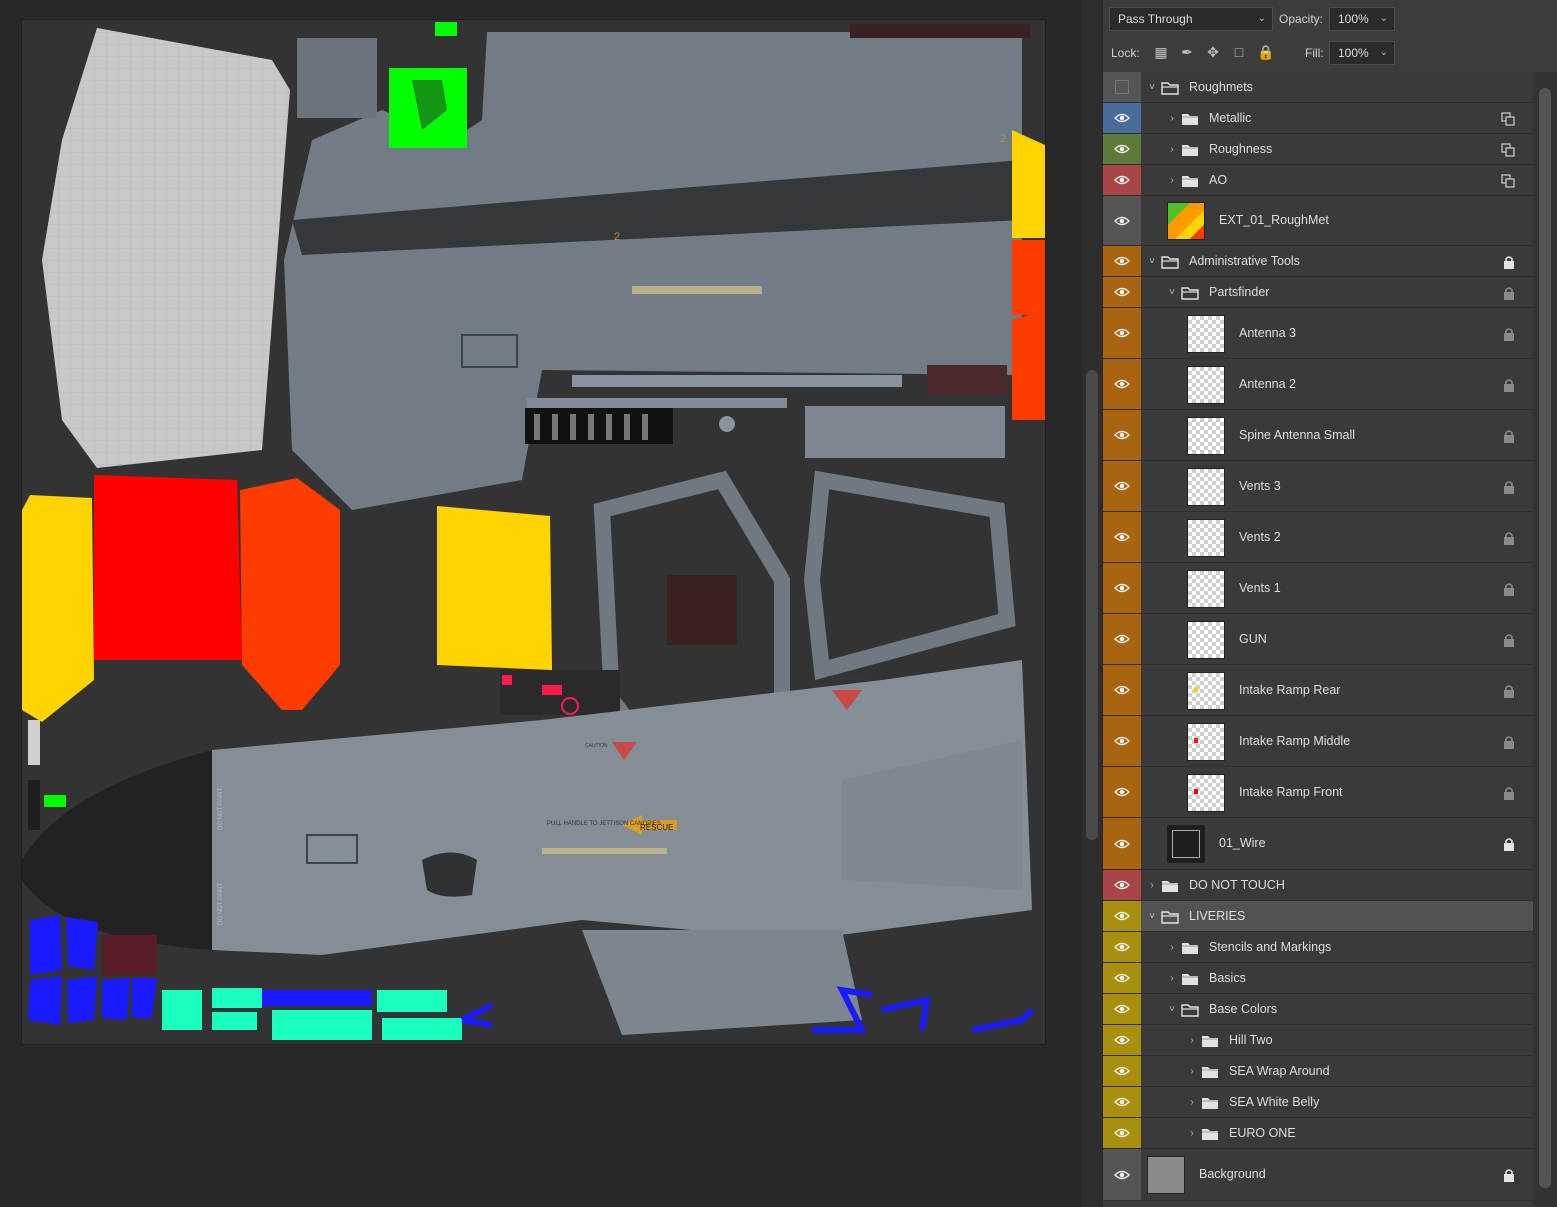 This screenshot has width=1557, height=1207. I want to click on layers-scrollbar, so click(1545, 639).